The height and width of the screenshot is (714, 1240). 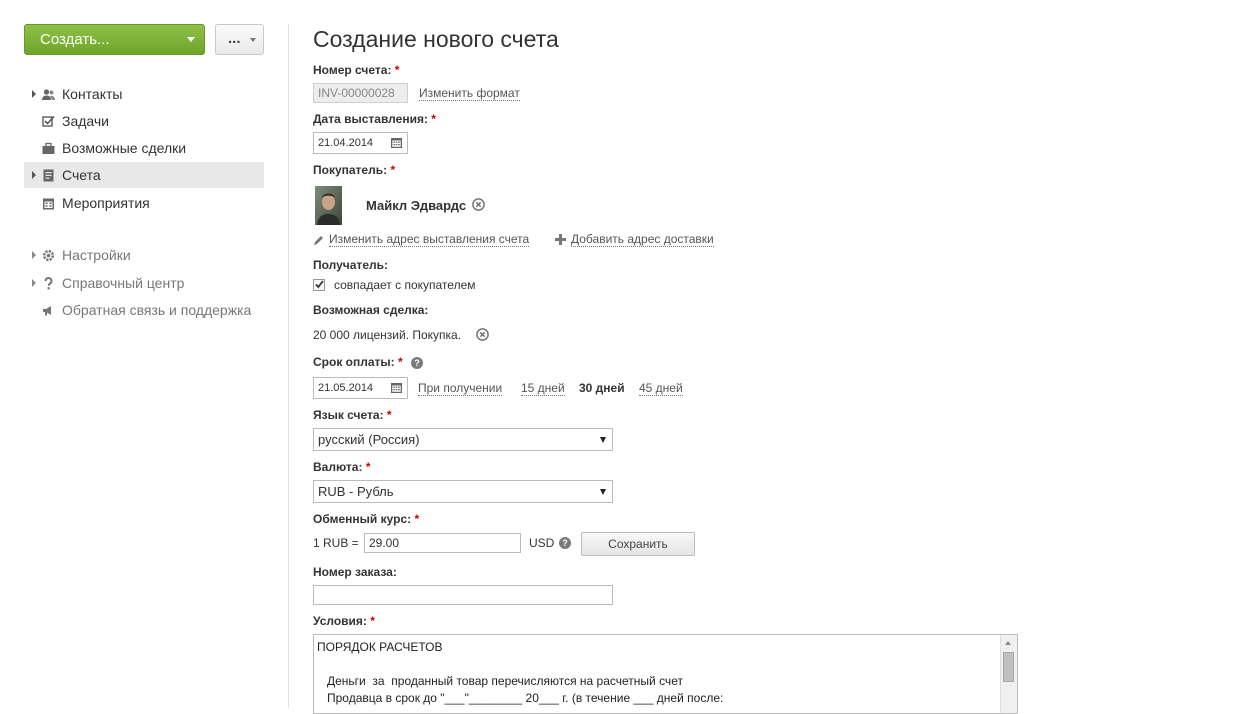 What do you see at coordinates (354, 362) in the screenshot?
I see `field-label-text: Срок оплаты:` at bounding box center [354, 362].